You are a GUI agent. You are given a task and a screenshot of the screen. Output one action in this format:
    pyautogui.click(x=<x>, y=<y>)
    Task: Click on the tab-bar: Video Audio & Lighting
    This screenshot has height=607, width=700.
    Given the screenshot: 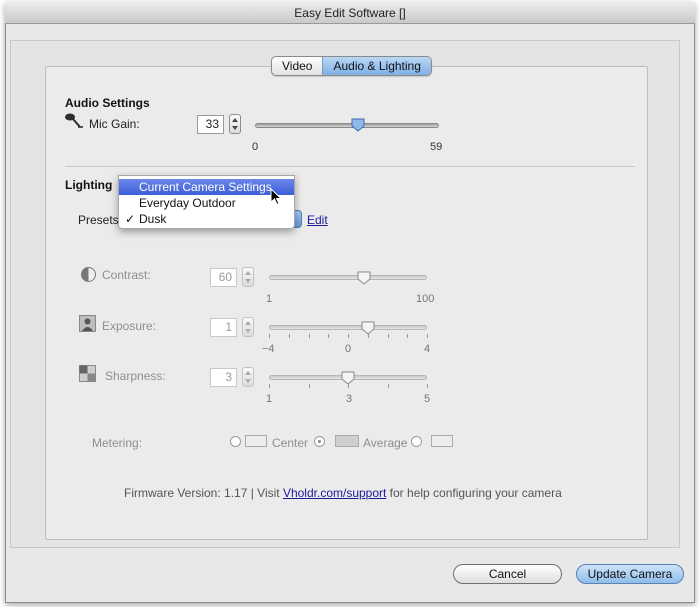 What is the action you would take?
    pyautogui.click(x=351, y=66)
    